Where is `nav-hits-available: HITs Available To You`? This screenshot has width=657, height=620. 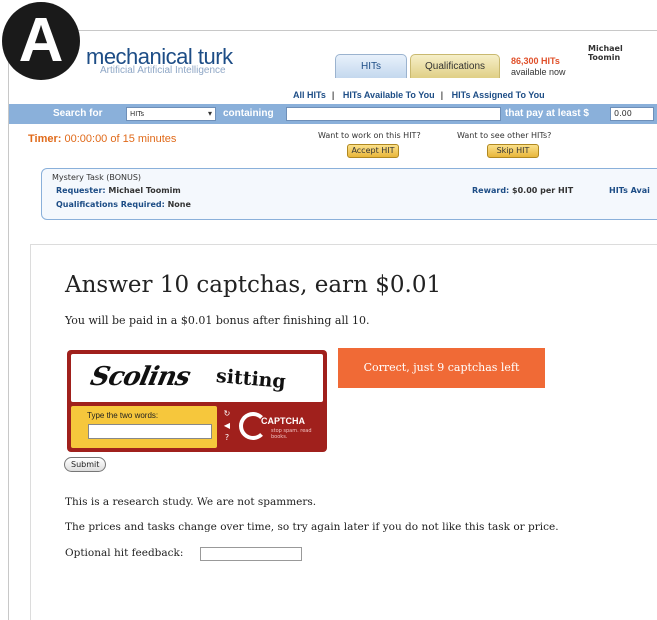
nav-hits-available: HITs Available To You is located at coordinates (389, 95).